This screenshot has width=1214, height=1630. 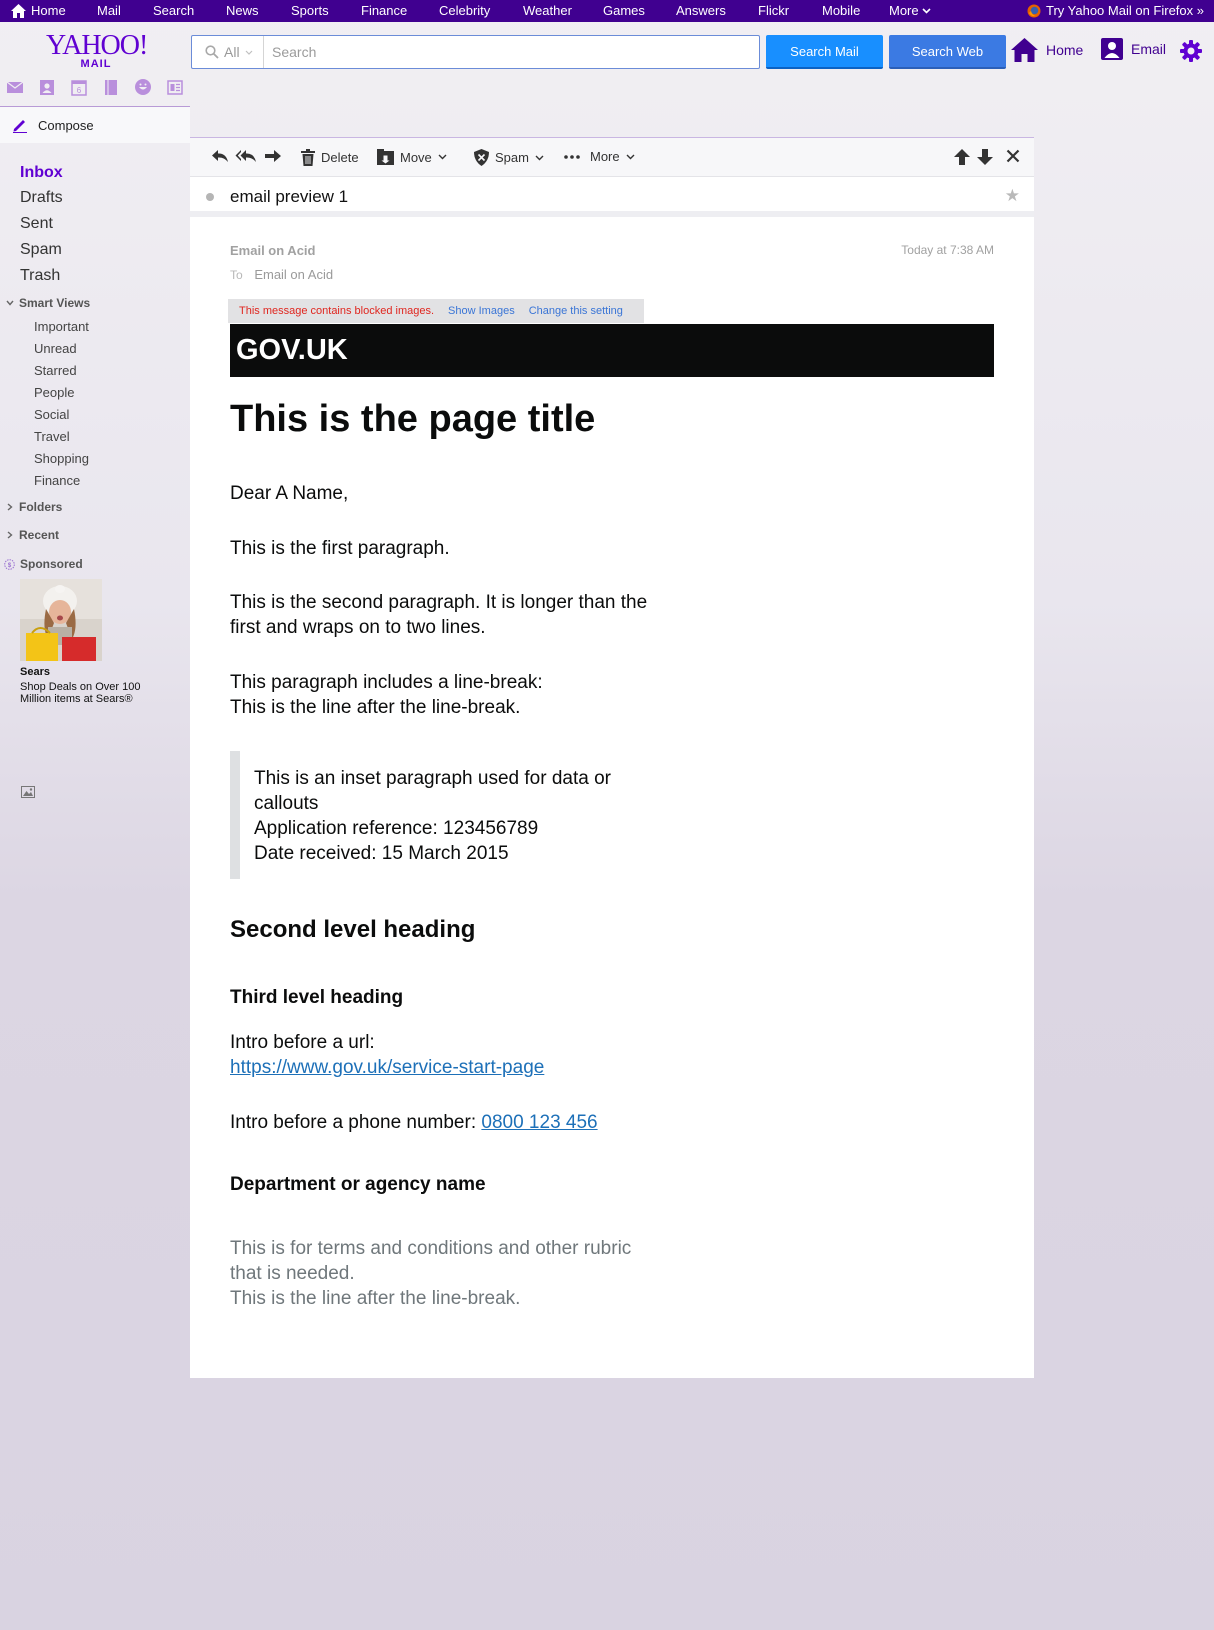 What do you see at coordinates (41, 250) in the screenshot?
I see `sidebar-item-spam: Spam` at bounding box center [41, 250].